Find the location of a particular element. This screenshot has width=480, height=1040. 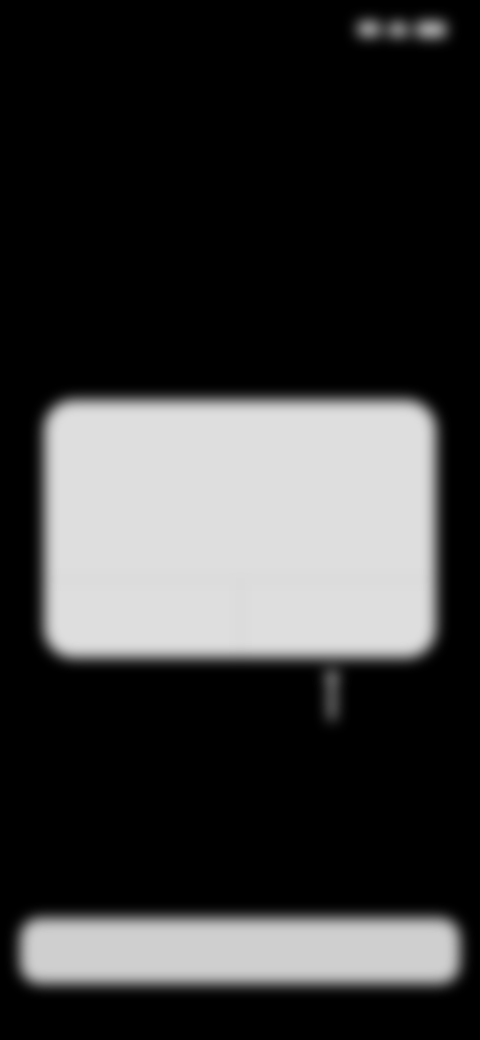

status-time is located at coordinates (74, 29).